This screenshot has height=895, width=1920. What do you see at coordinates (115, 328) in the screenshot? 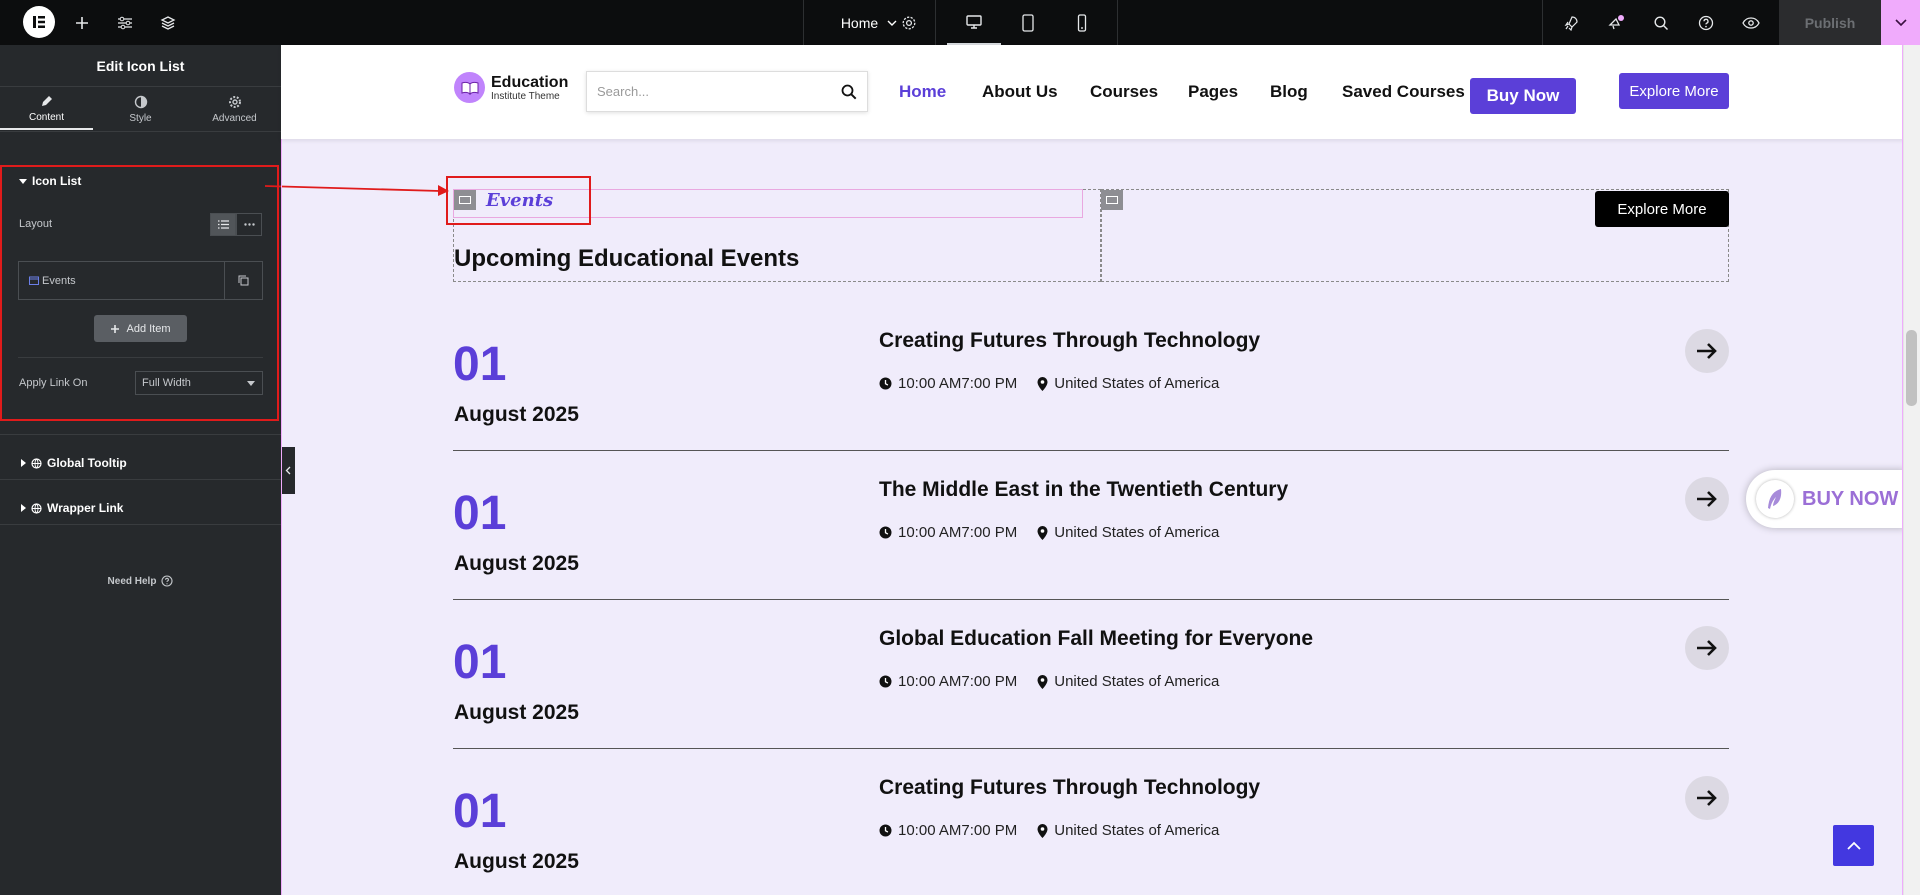
I see `plus-icon` at bounding box center [115, 328].